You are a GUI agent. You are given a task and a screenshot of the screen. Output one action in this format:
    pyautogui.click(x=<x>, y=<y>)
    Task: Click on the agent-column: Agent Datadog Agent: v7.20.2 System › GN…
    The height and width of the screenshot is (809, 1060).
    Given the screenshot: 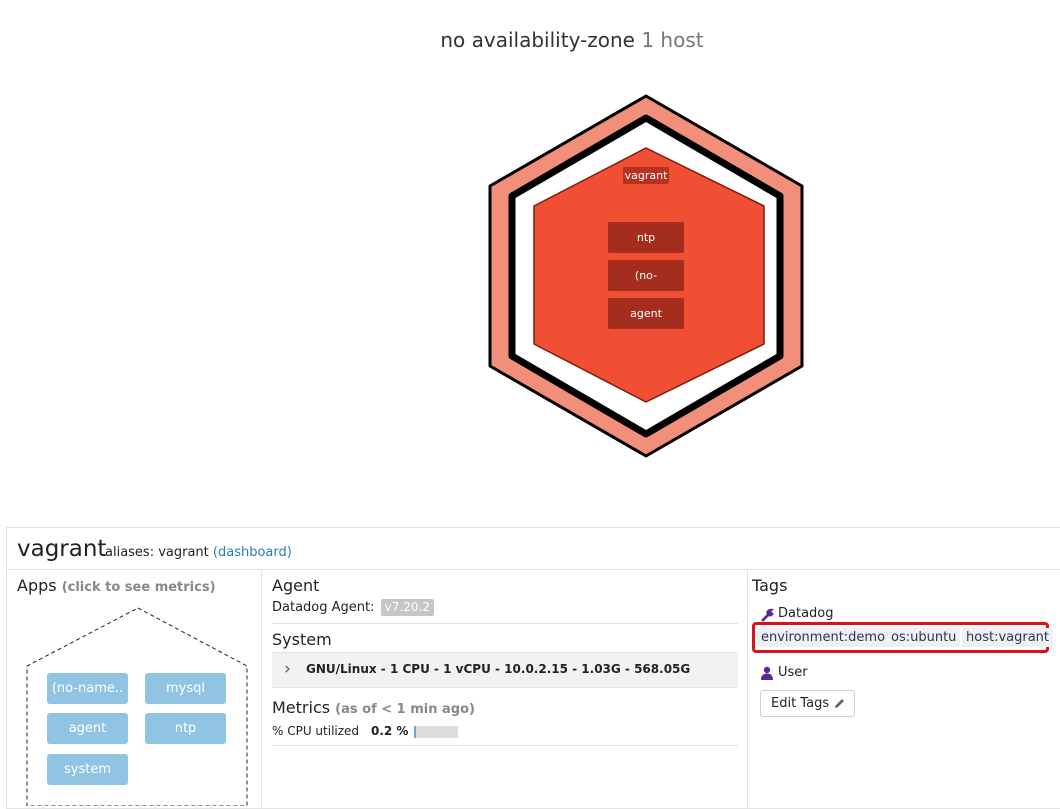 What is the action you would take?
    pyautogui.click(x=505, y=689)
    